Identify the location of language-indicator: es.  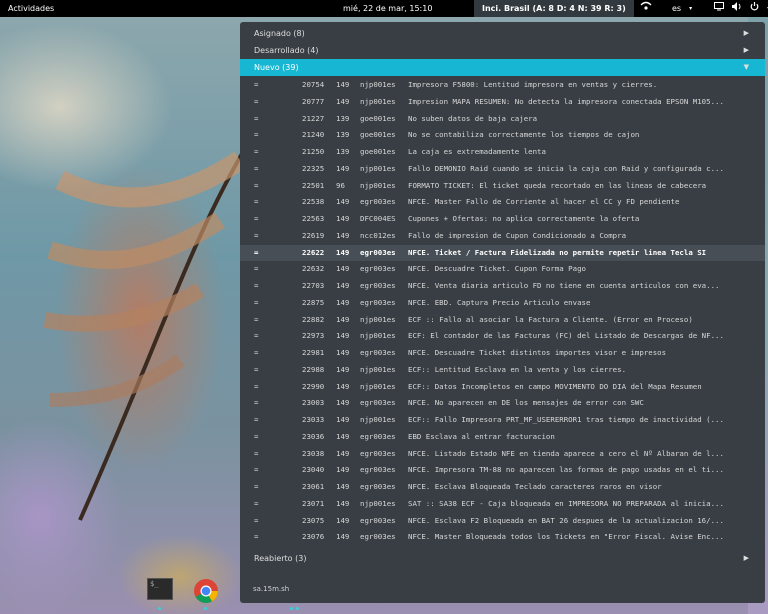
(676, 8).